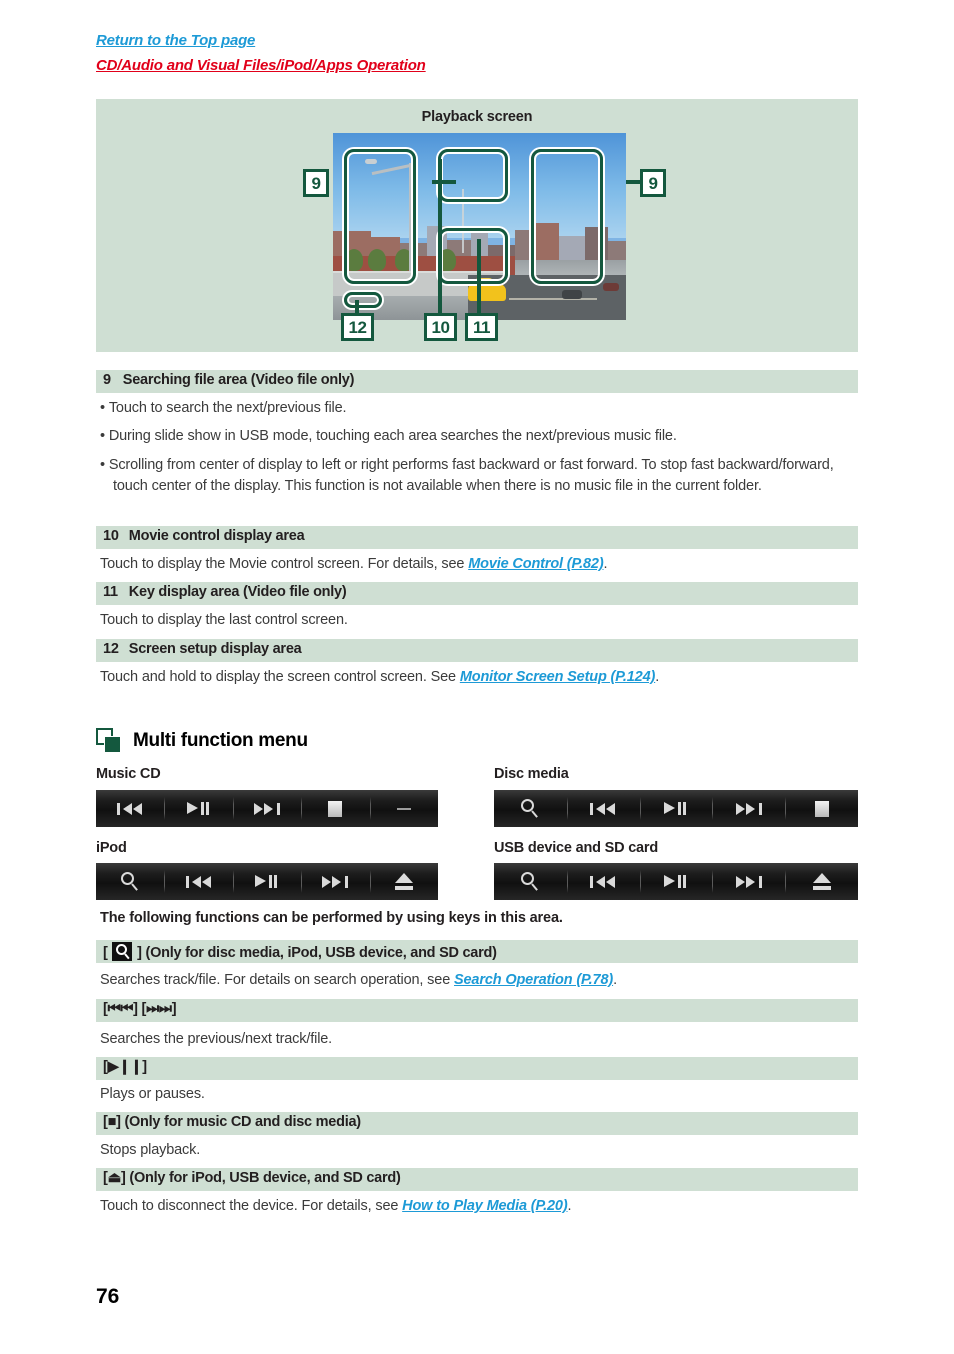 The height and width of the screenshot is (1354, 954). What do you see at coordinates (477, 1068) in the screenshot?
I see `function-header-play-pause: [▶❙❙]` at bounding box center [477, 1068].